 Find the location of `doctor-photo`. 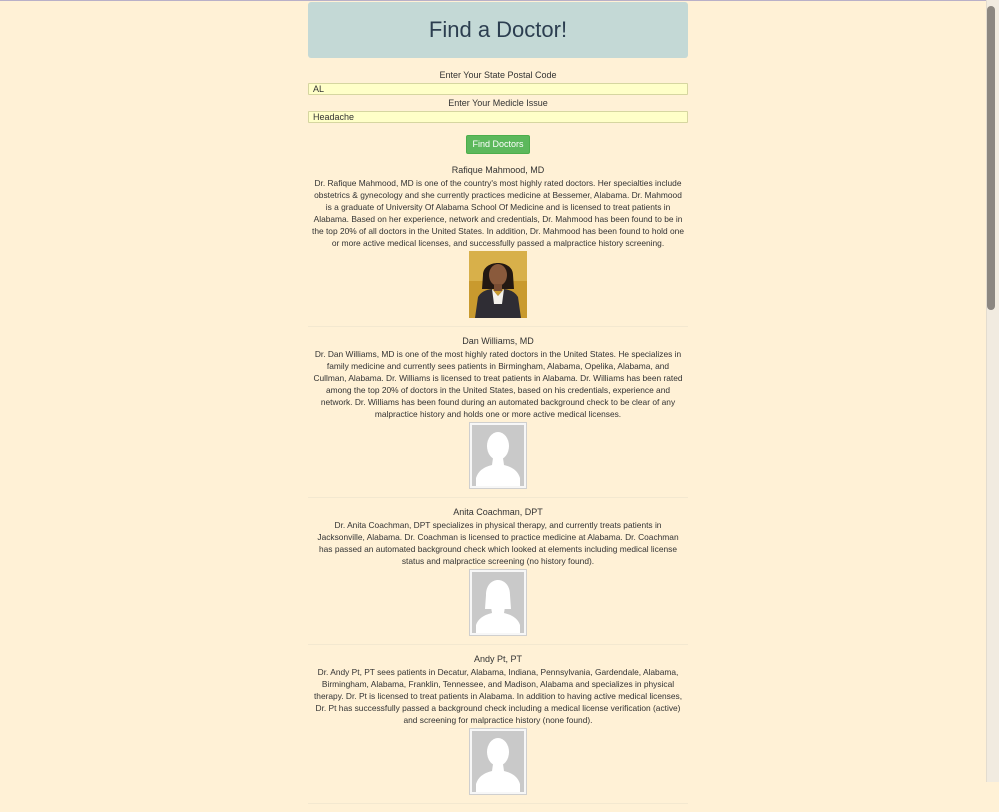

doctor-photo is located at coordinates (498, 284).